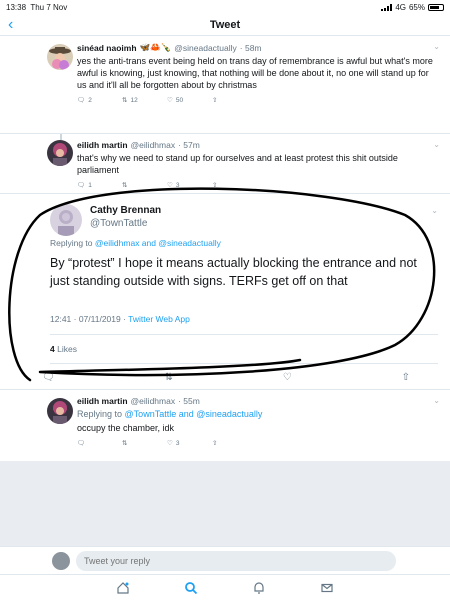  What do you see at coordinates (158, 243) in the screenshot?
I see `replying-to-link: @eilidhmax and @sineadactually` at bounding box center [158, 243].